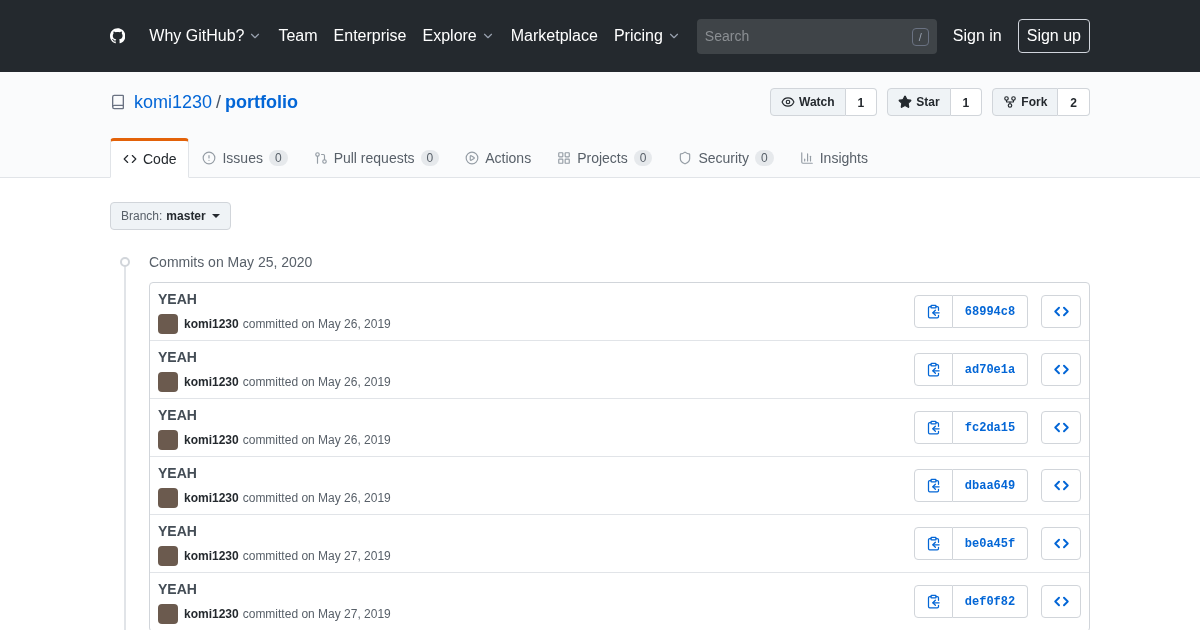  I want to click on star-icon, so click(905, 102).